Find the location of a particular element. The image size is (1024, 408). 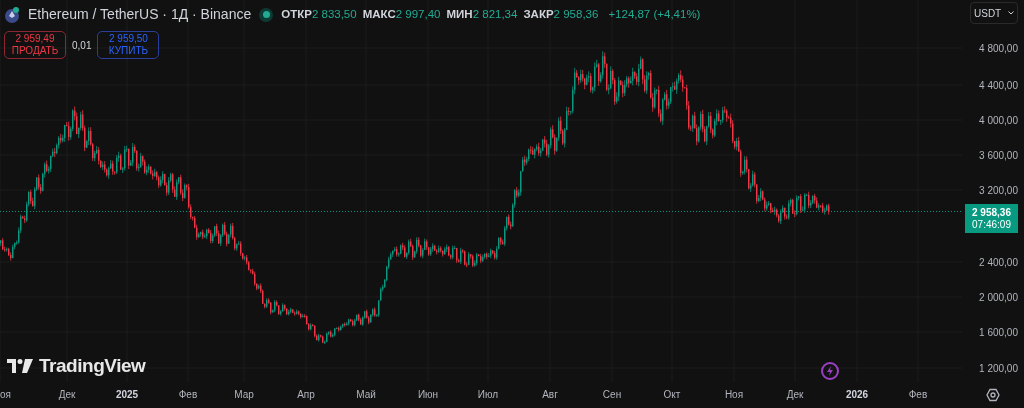

ohlc-value: 2 821,34 is located at coordinates (495, 14).